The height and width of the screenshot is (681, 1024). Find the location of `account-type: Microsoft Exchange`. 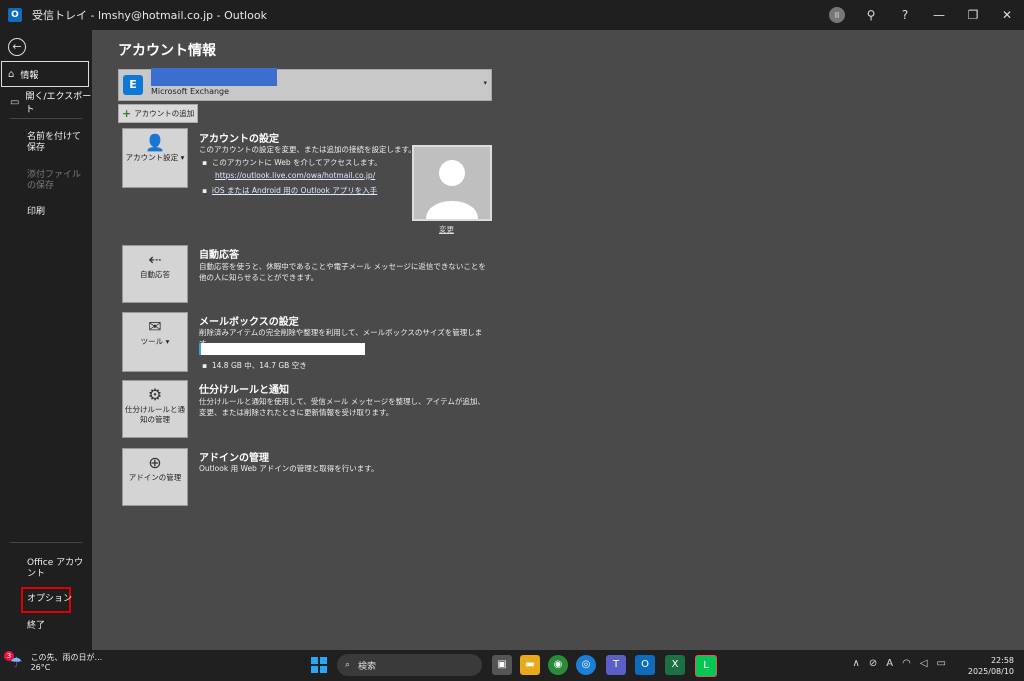

account-type: Microsoft Exchange is located at coordinates (190, 91).